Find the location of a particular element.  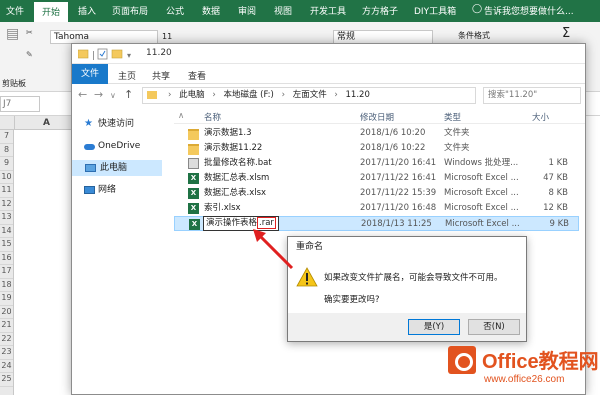

up-arrow-icon: ↑ is located at coordinates (128, 94).